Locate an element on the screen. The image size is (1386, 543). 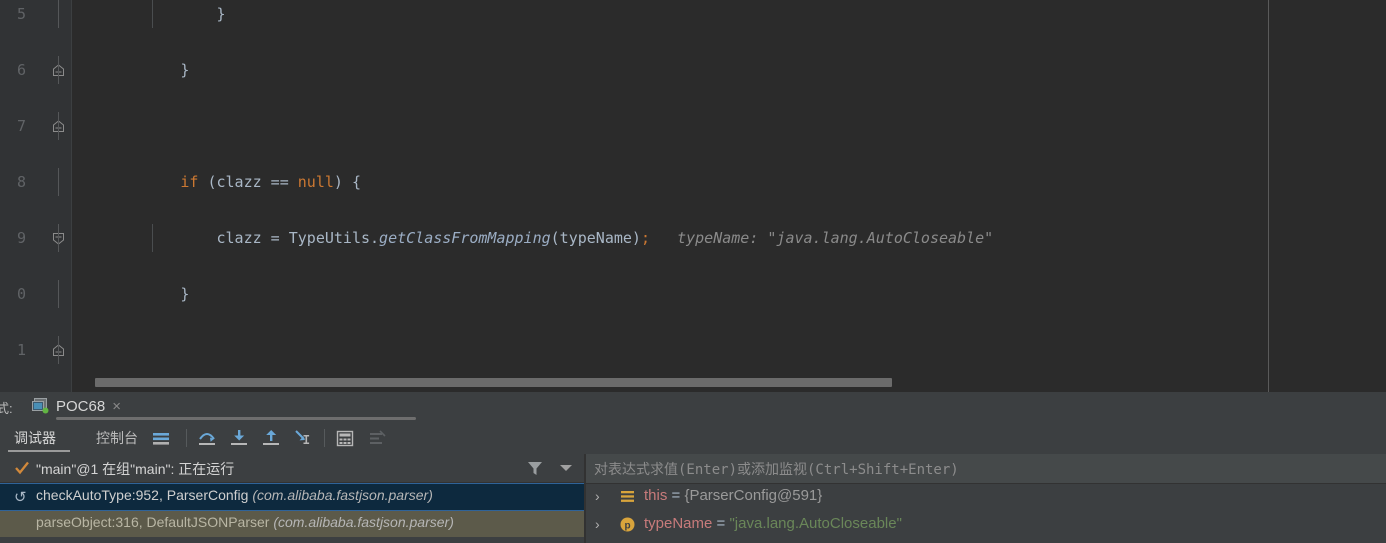
show-execution-point-icon is located at coordinates (161, 438).